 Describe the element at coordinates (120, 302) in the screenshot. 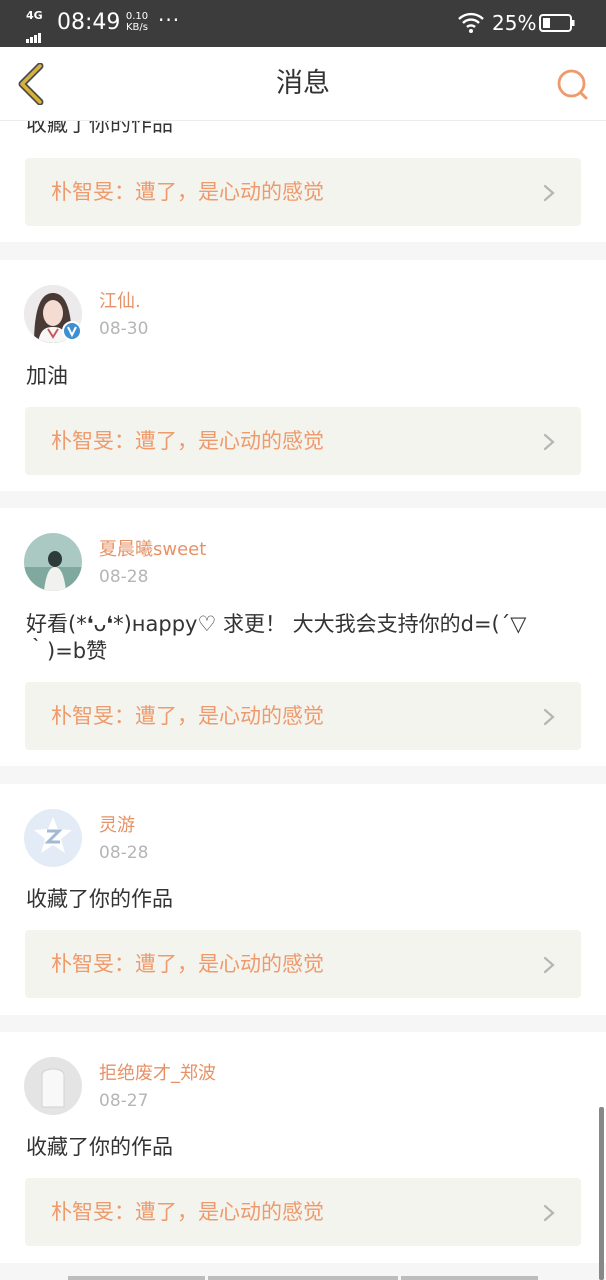

I see `username: 江仙.` at that location.